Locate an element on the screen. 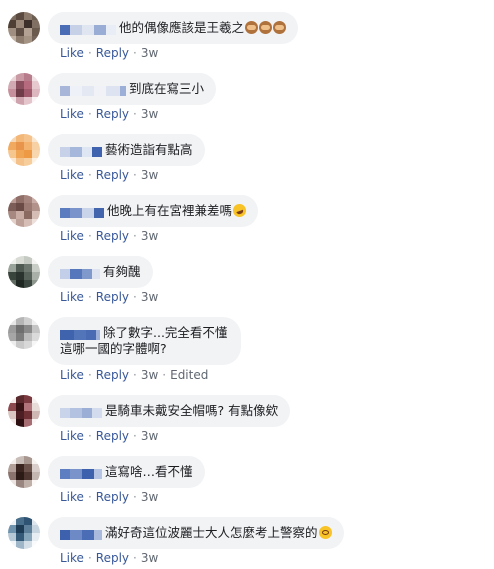  comment-bubble: 除了數字...完全看不懂 這哪一國的字體啊? is located at coordinates (144, 341).